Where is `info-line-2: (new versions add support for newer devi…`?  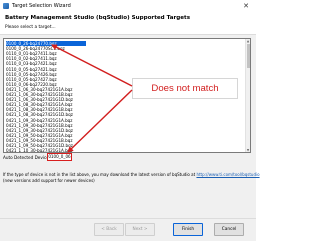
info-line-2: (new versions add support for newer devi… is located at coordinates (49, 180).